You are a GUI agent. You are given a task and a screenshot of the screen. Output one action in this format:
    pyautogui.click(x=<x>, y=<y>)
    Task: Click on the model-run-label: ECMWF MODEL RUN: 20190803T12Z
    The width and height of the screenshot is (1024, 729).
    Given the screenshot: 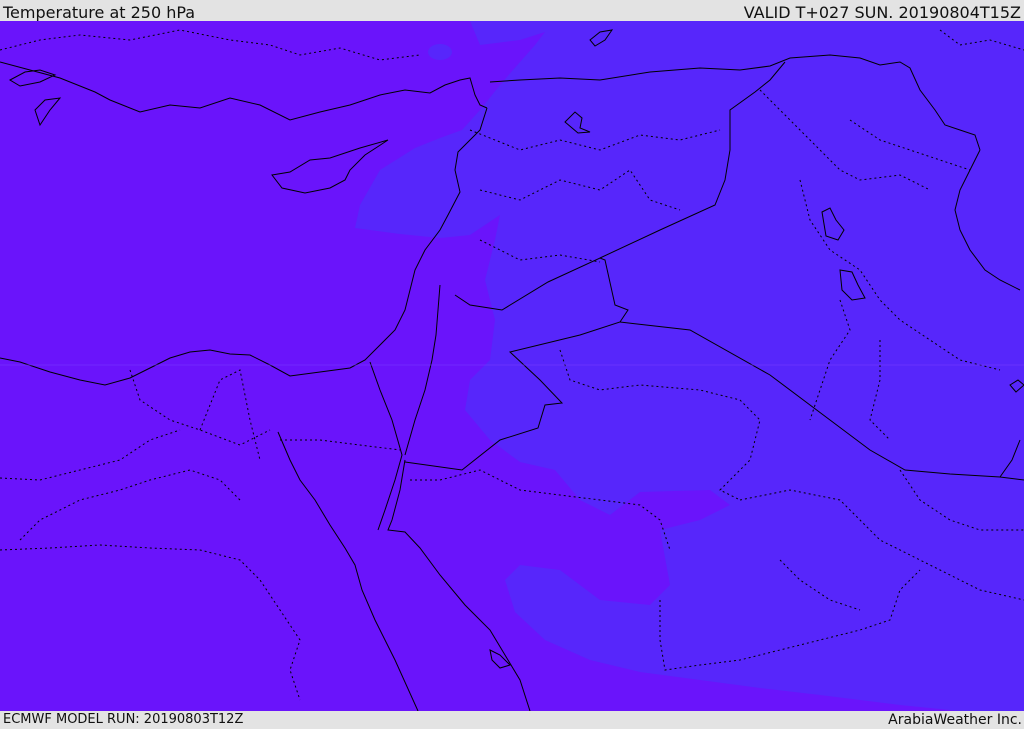 What is the action you would take?
    pyautogui.click(x=123, y=719)
    